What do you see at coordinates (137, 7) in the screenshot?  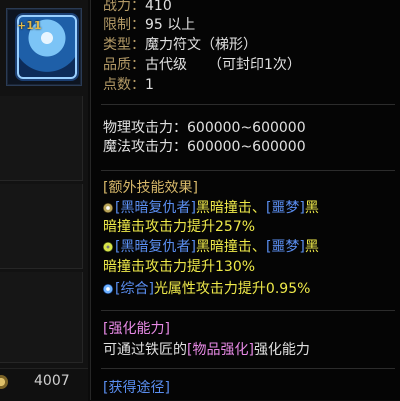 I see `stat-power: 战力：410` at bounding box center [137, 7].